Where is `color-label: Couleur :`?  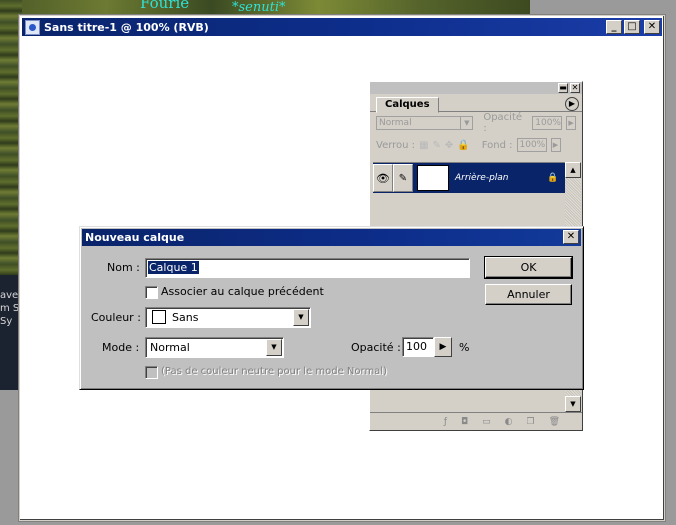 color-label: Couleur : is located at coordinates (116, 317).